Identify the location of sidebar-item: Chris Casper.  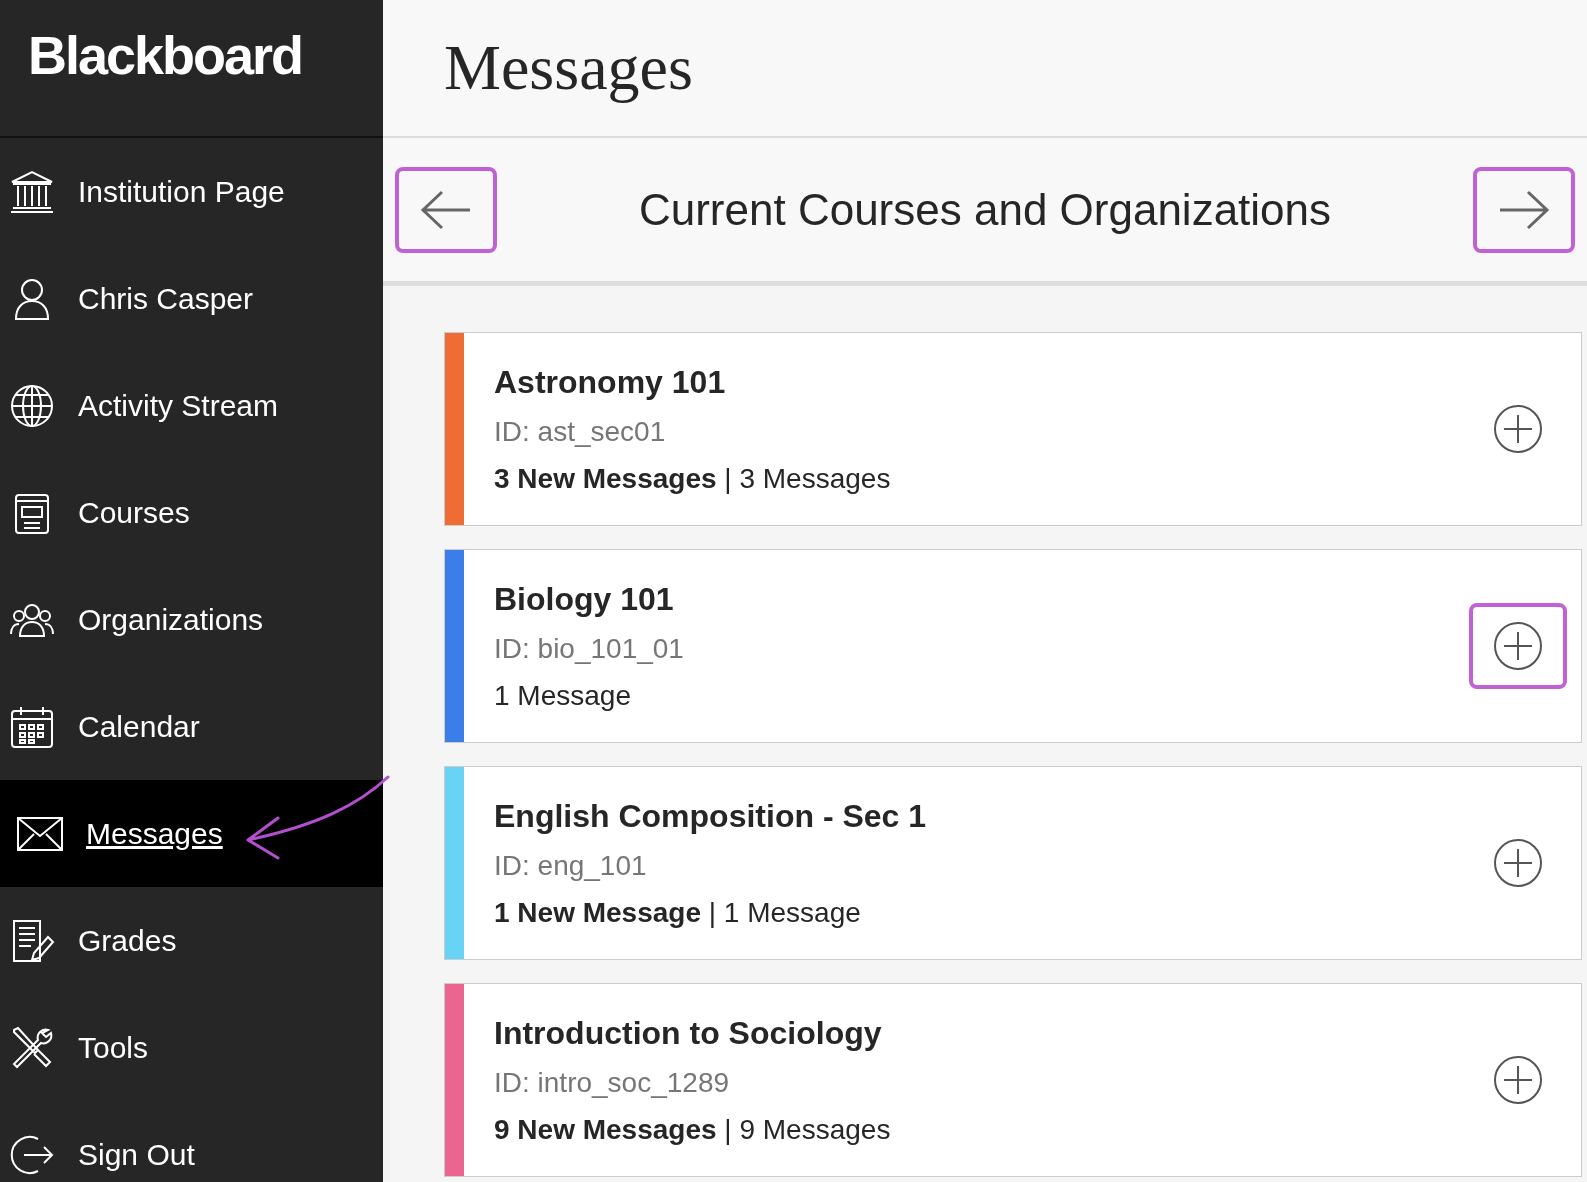
(191, 298).